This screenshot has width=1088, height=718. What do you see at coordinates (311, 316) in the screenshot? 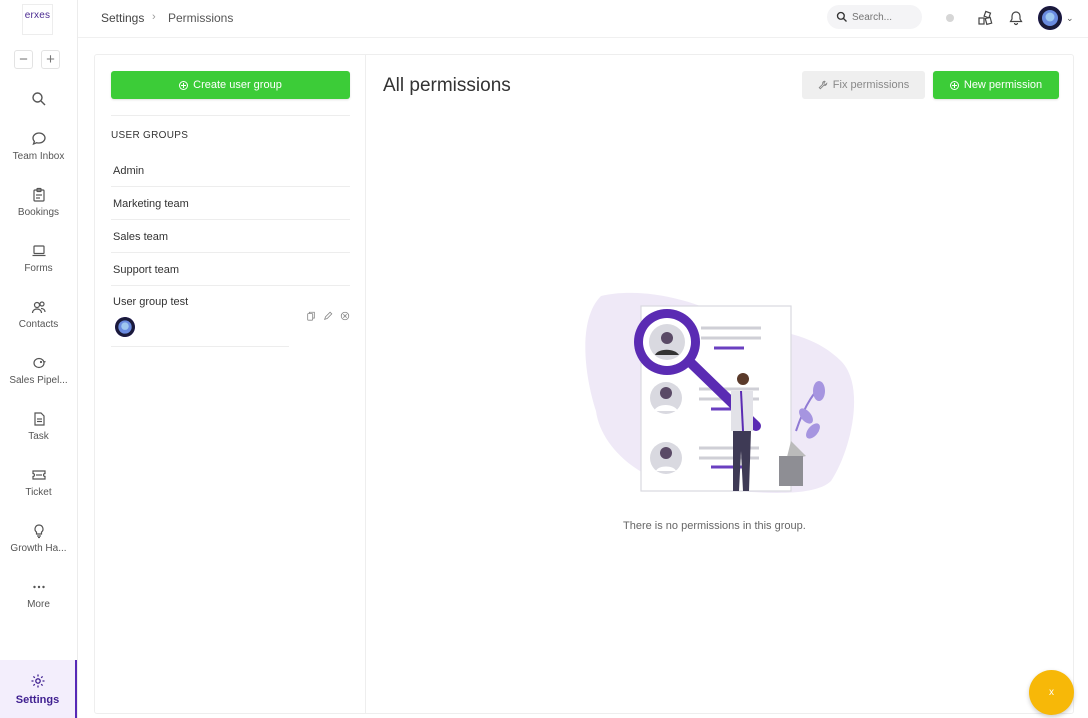
I see `copy-icon` at bounding box center [311, 316].